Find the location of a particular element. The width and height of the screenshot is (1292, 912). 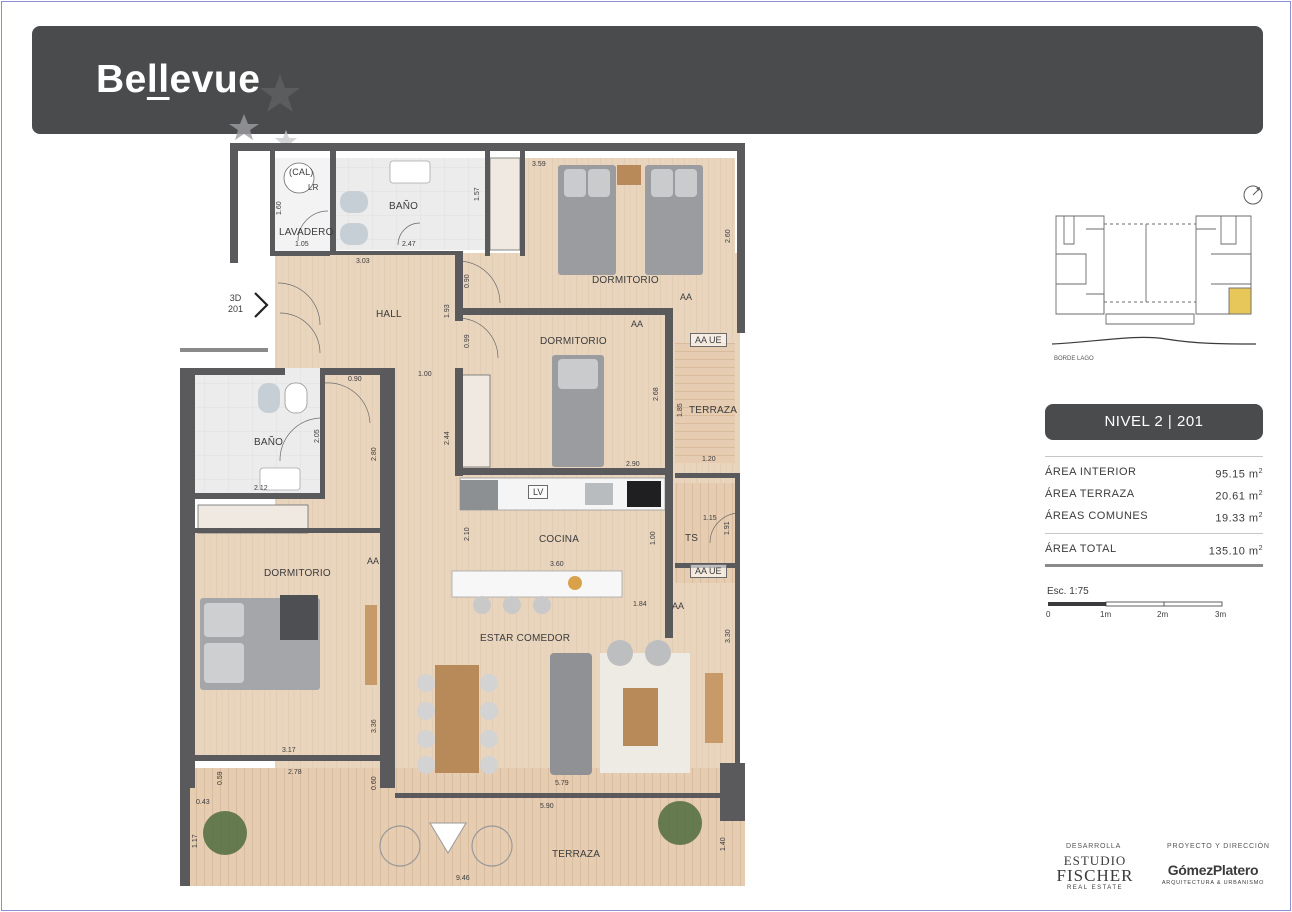

tag-aa-2: AA is located at coordinates (637, 324).